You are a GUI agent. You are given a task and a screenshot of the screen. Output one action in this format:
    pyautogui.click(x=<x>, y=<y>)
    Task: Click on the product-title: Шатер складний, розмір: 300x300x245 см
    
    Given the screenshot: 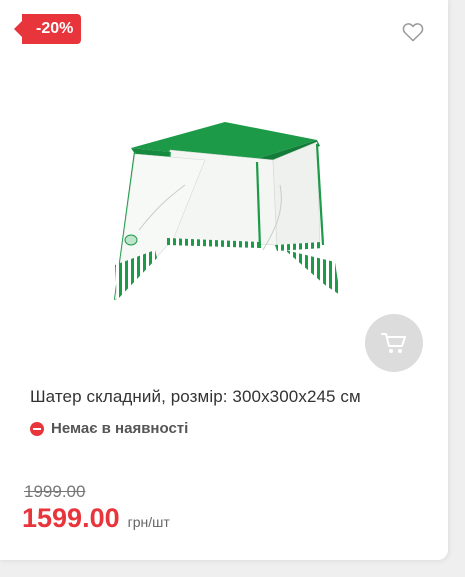 What is the action you would take?
    pyautogui.click(x=195, y=397)
    